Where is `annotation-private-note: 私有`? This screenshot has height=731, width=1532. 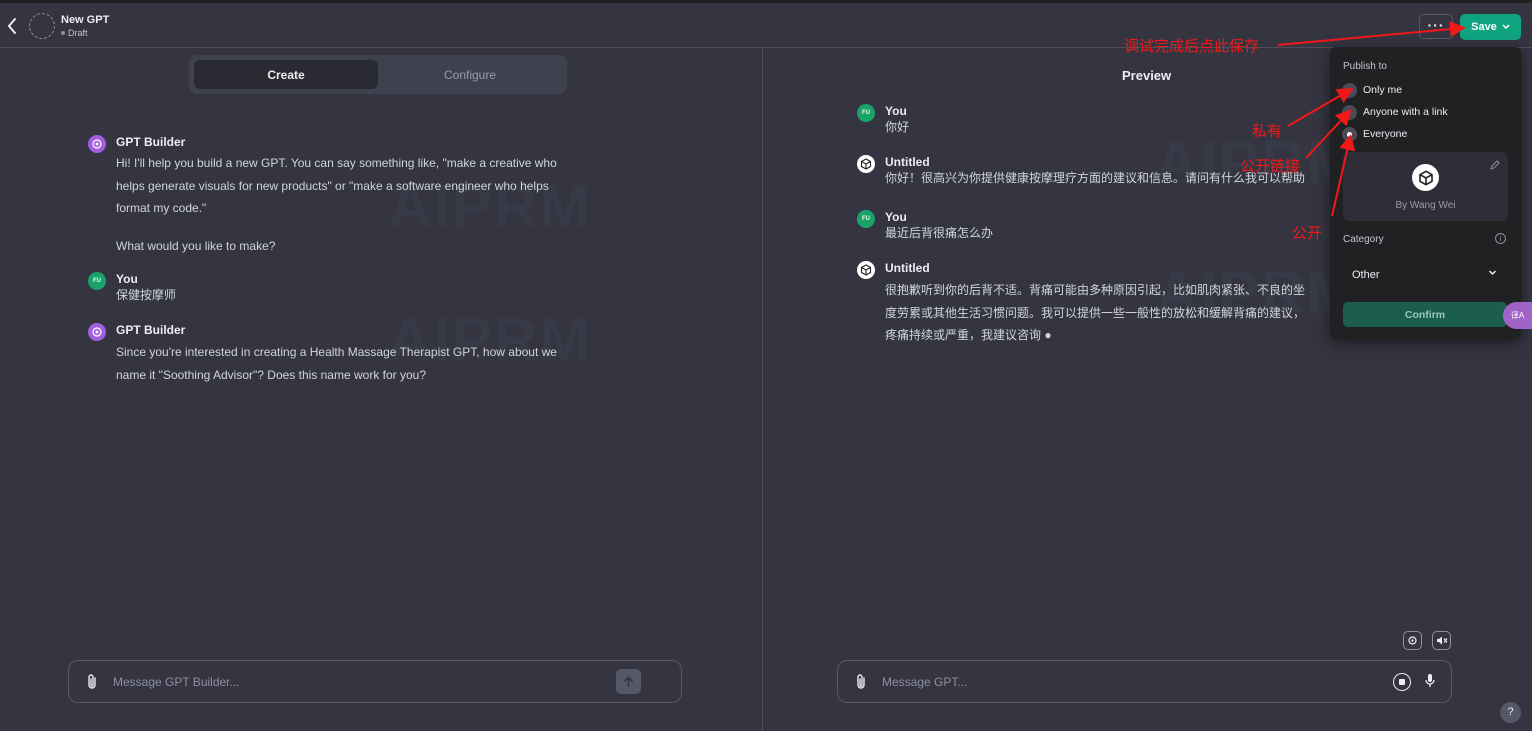 annotation-private-note: 私有 is located at coordinates (1267, 131).